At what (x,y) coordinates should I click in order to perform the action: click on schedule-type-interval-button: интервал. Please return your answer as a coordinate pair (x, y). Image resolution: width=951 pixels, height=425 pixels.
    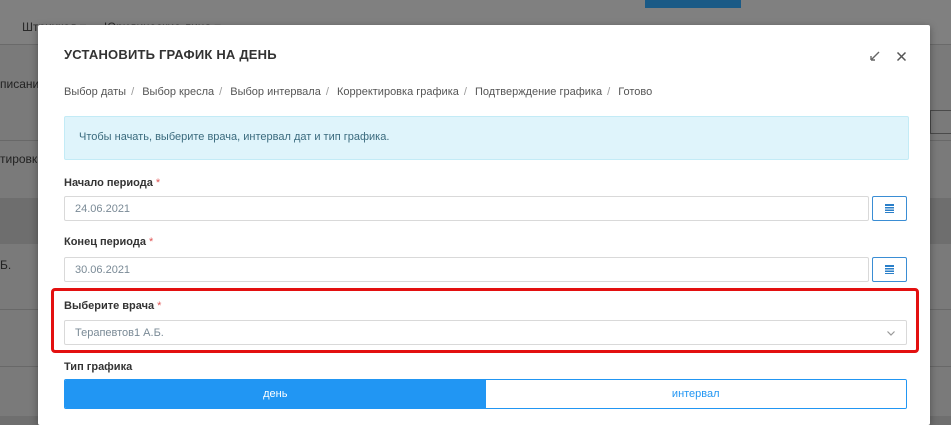
    Looking at the image, I should click on (695, 394).